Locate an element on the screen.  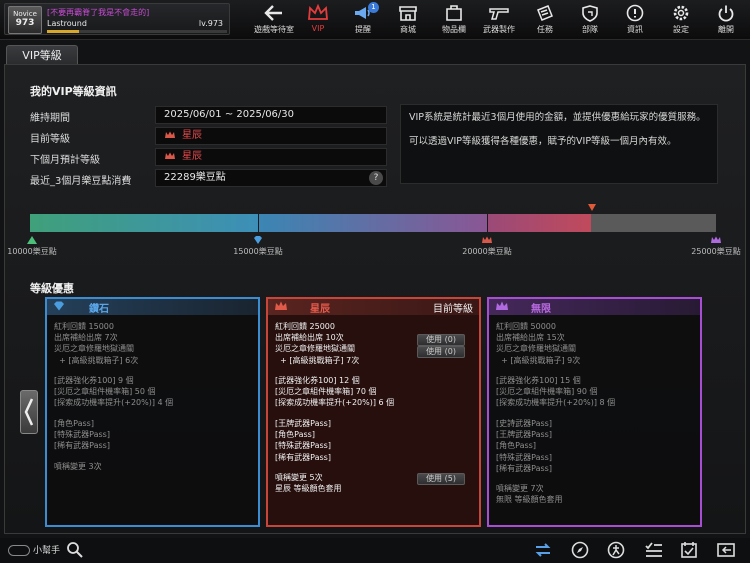
benefits-title: 等級優惠 is located at coordinates (52, 288).